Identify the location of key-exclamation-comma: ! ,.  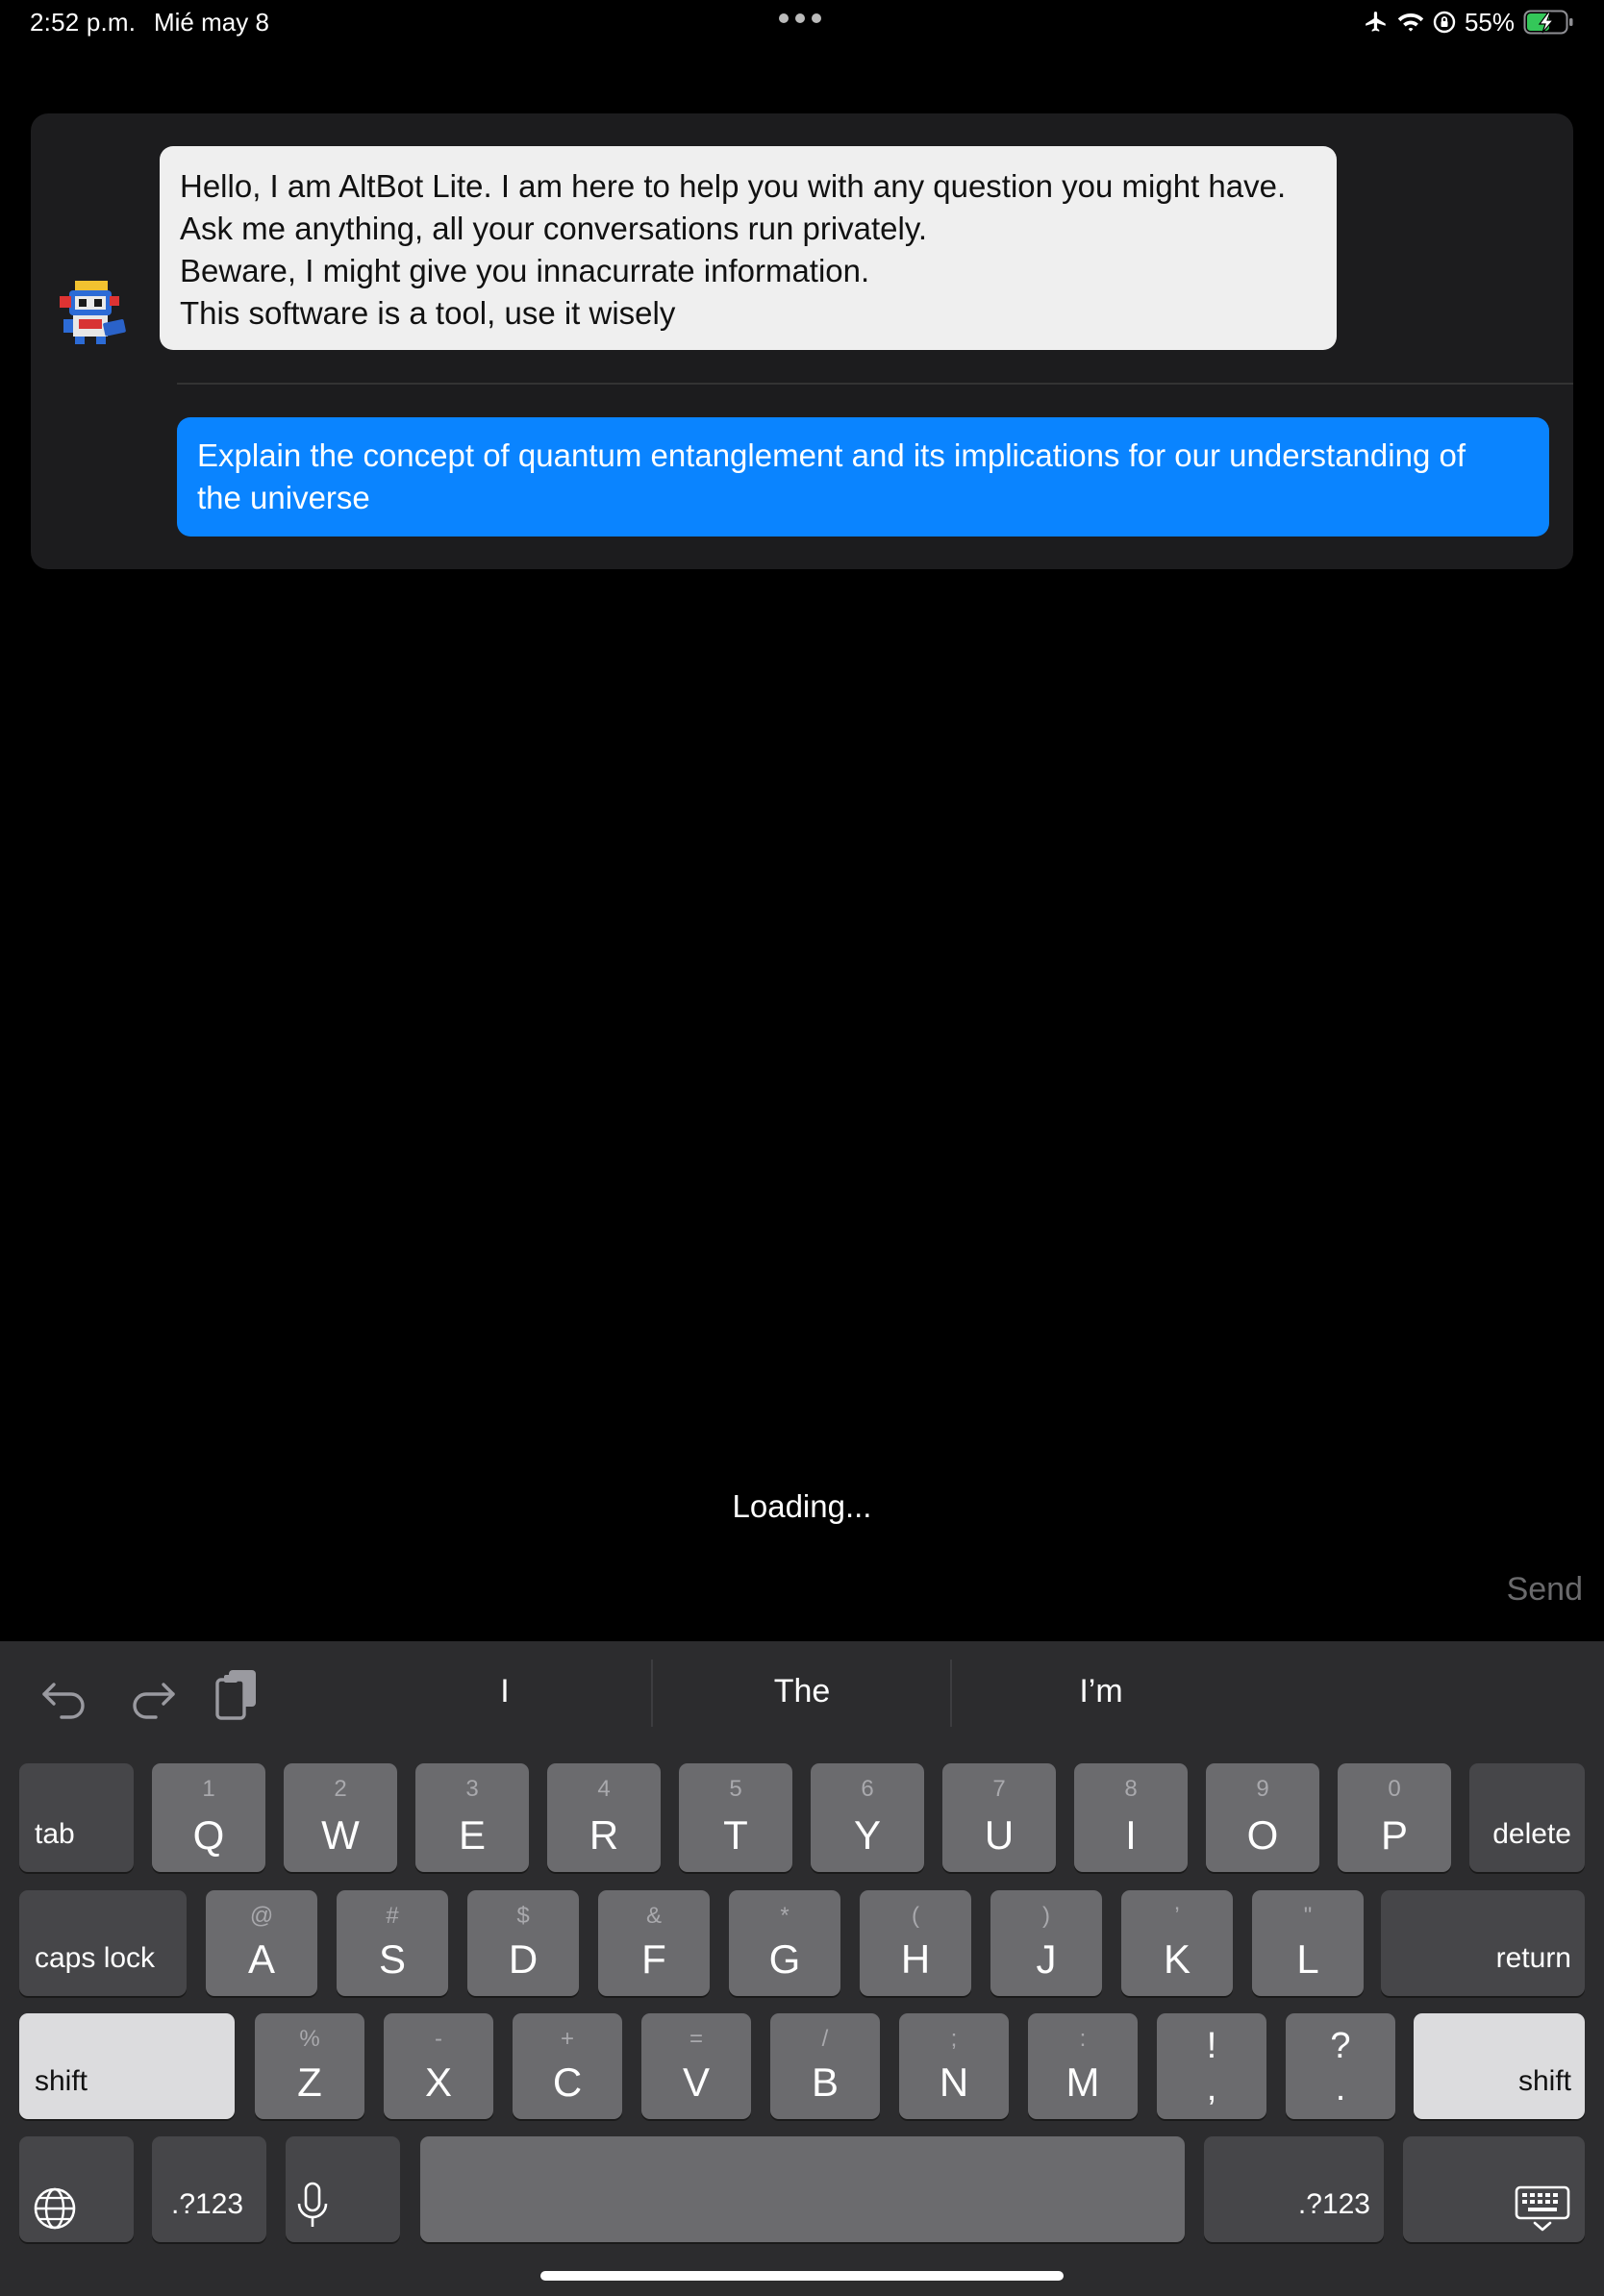
(1211, 2066).